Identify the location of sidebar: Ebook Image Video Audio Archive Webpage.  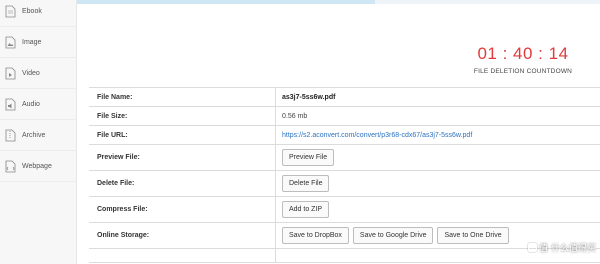
(38, 132).